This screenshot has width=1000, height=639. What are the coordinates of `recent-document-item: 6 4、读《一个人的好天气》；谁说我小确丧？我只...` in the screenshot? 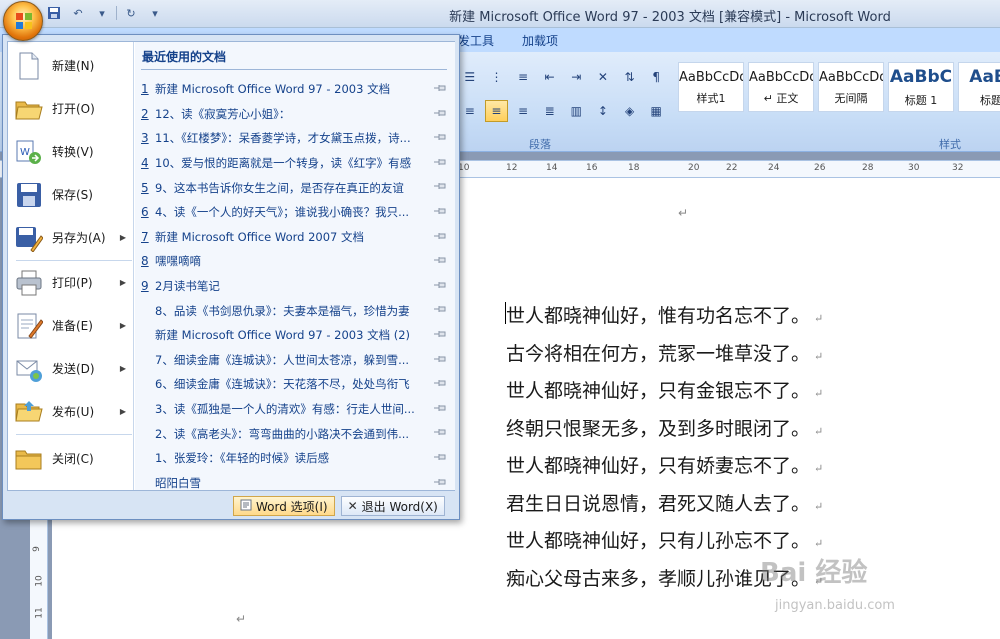 It's located at (295, 212).